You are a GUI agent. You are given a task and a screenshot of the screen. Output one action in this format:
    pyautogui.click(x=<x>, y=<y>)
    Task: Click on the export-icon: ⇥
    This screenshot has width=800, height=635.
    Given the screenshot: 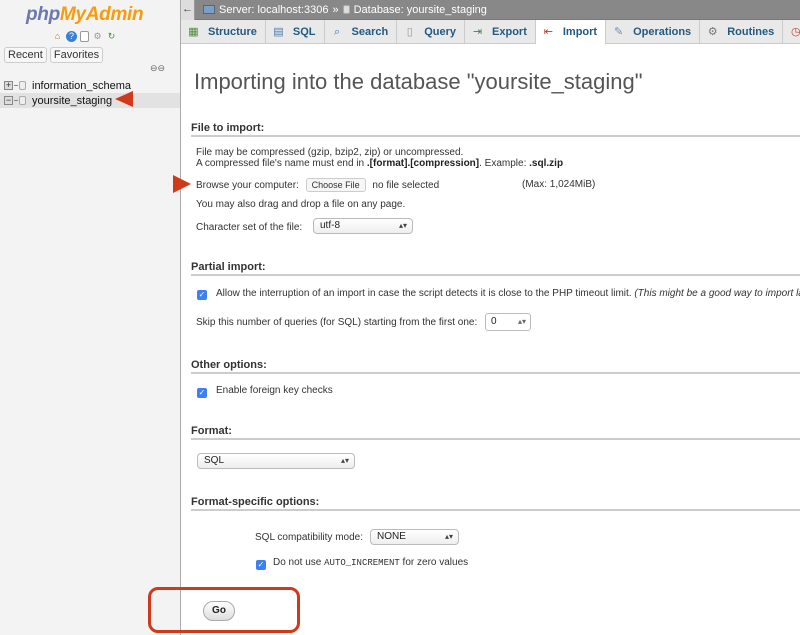 What is the action you would take?
    pyautogui.click(x=477, y=32)
    